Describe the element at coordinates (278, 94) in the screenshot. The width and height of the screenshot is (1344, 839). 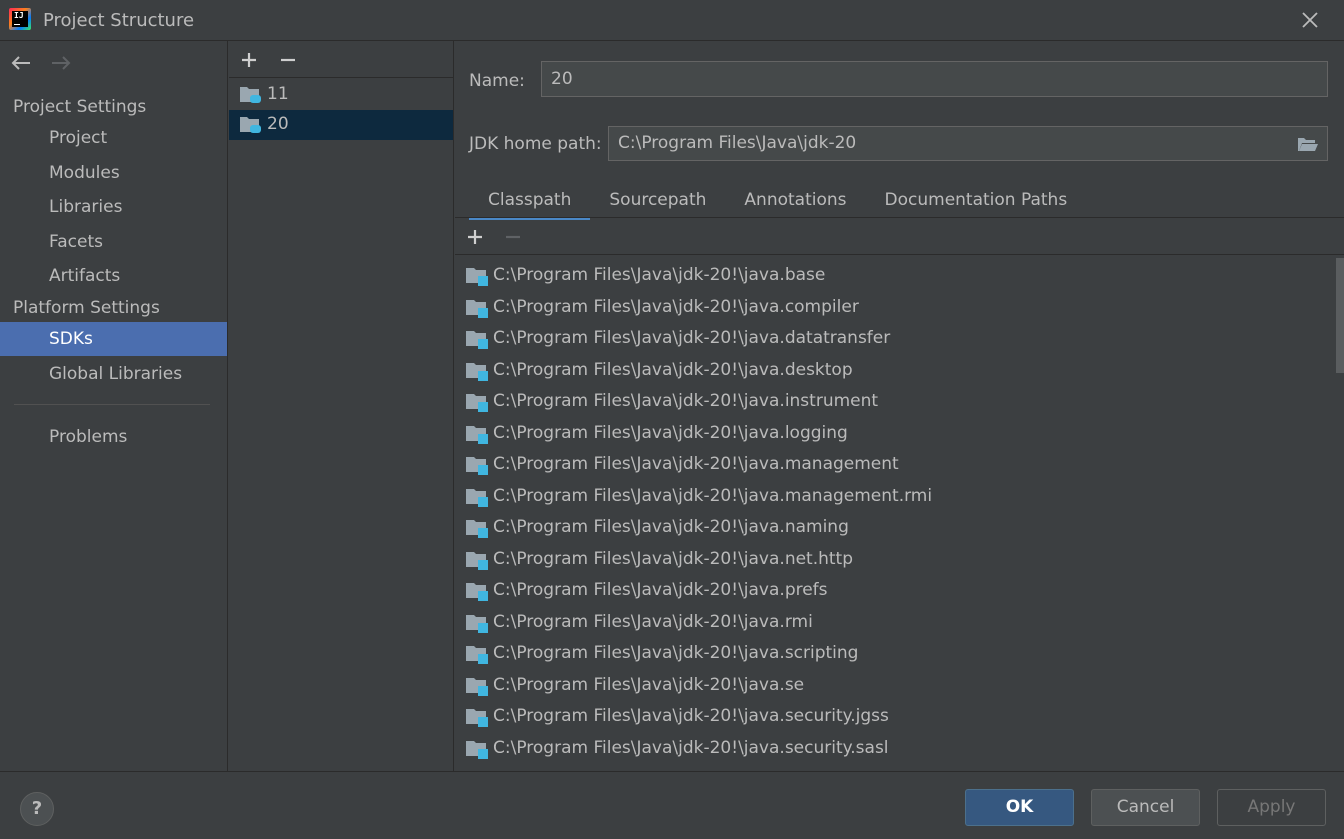
I see `sdk-item-label: 11` at that location.